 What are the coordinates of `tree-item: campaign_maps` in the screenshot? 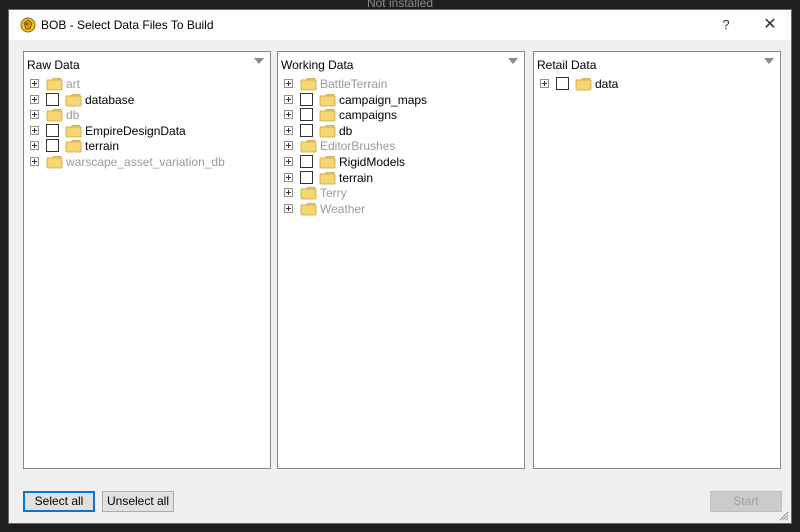 It's located at (404, 100).